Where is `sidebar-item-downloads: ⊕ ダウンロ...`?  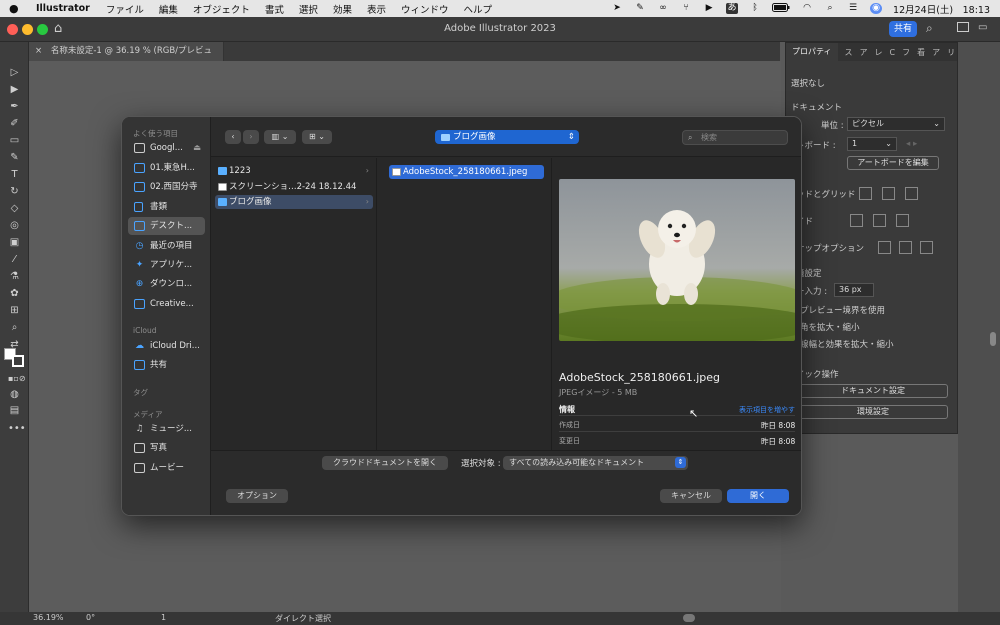
sidebar-item-downloads: ⊕ ダウンロ... is located at coordinates (166, 284).